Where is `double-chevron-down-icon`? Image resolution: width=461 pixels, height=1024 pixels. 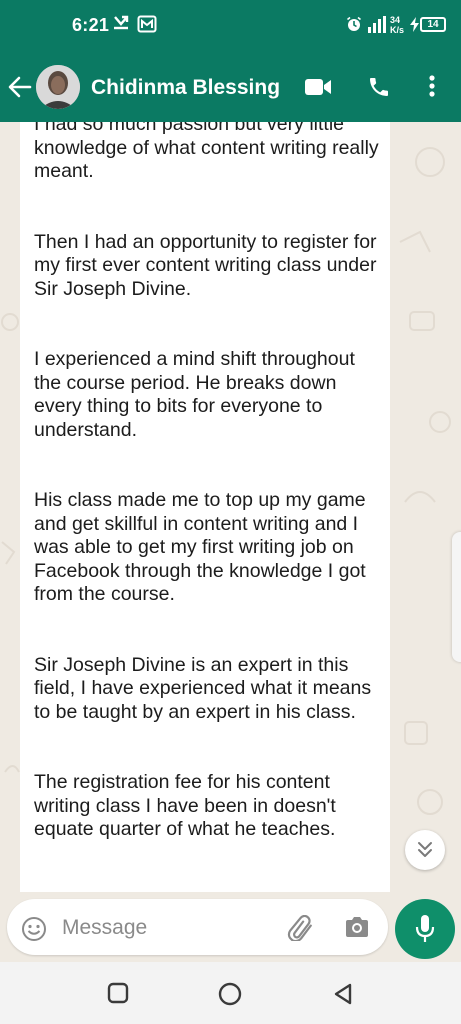 double-chevron-down-icon is located at coordinates (425, 852).